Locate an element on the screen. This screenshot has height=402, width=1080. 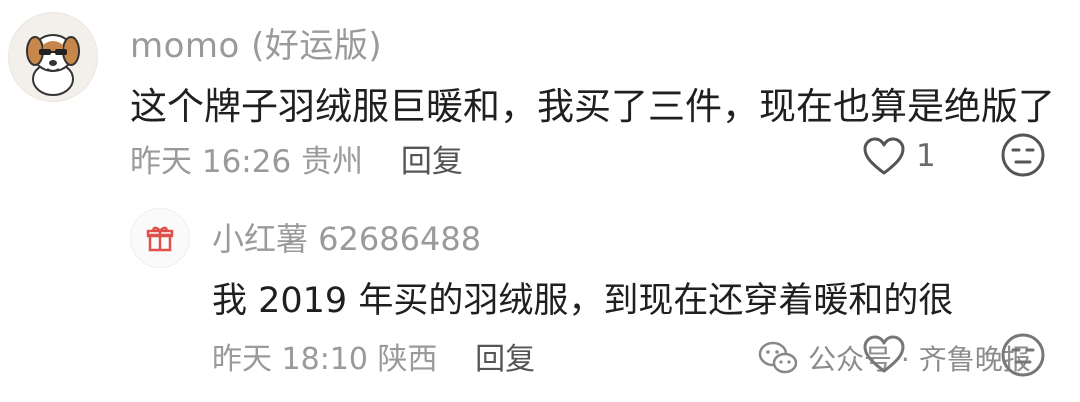
comment-time: 昨天 16:26 is located at coordinates (211, 162).